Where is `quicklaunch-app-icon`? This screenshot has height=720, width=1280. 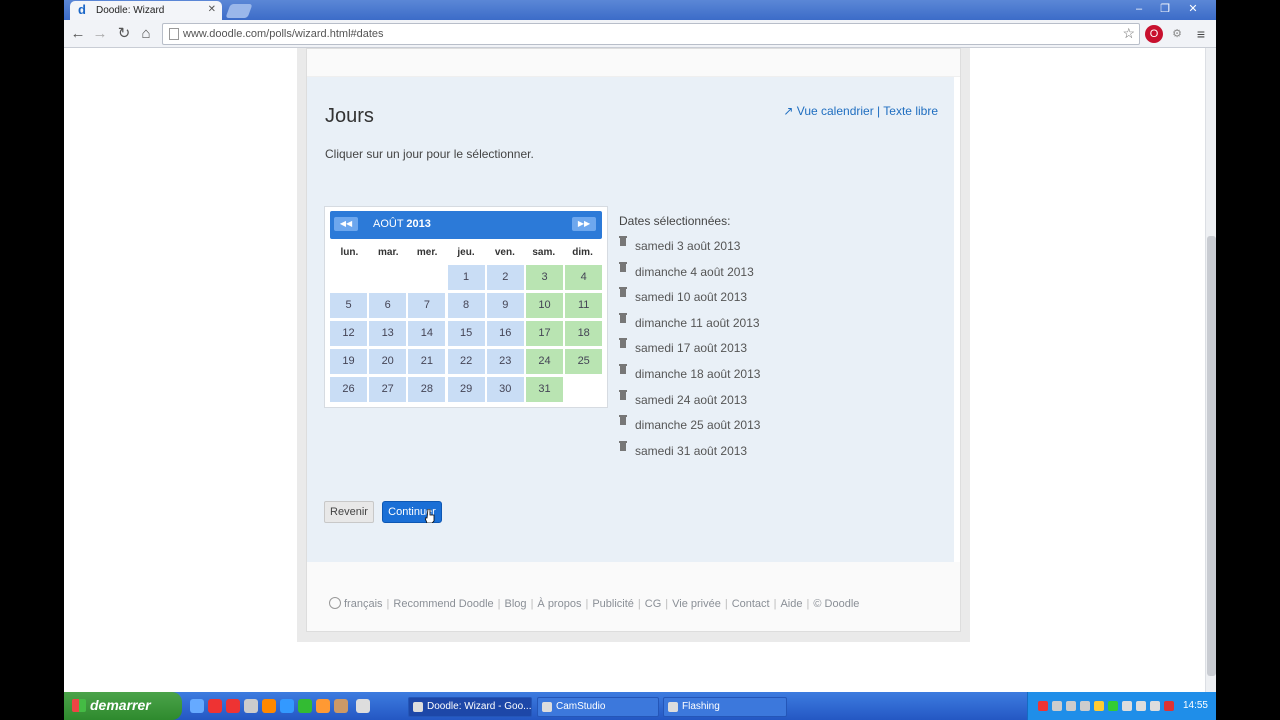
quicklaunch-app-icon is located at coordinates (305, 706).